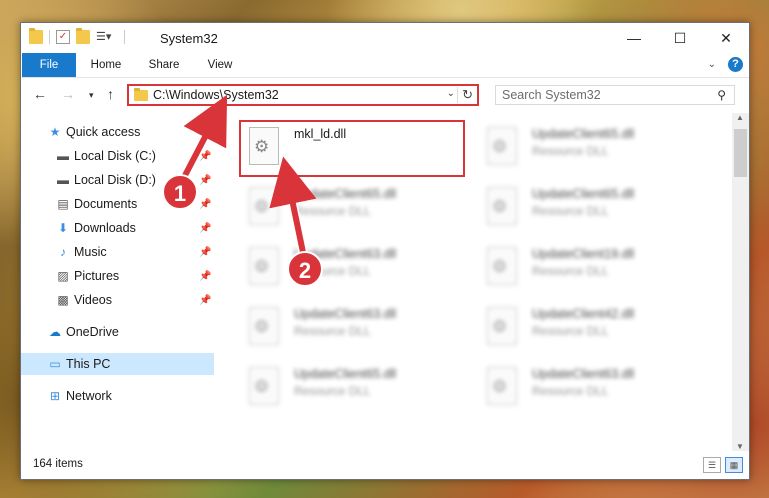 The height and width of the screenshot is (498, 769). What do you see at coordinates (68, 94) in the screenshot?
I see `forward-arrow-icon: →` at bounding box center [68, 94].